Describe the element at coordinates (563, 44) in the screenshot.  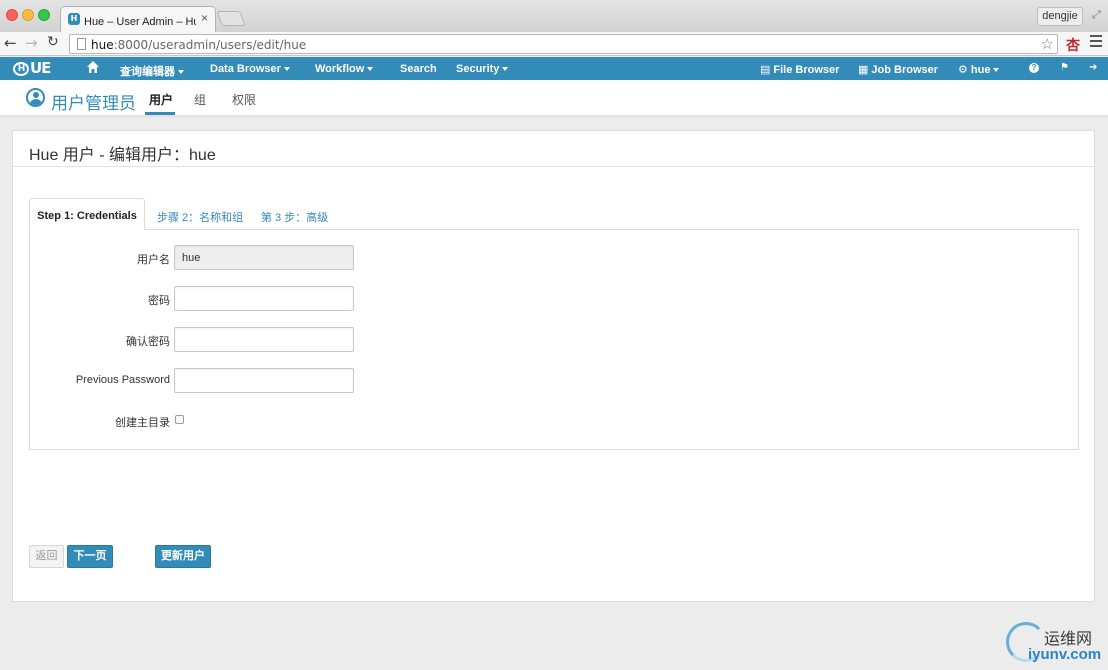
I see `address-bar: hue:8000/useradmin/users/edit/hue ☆` at that location.